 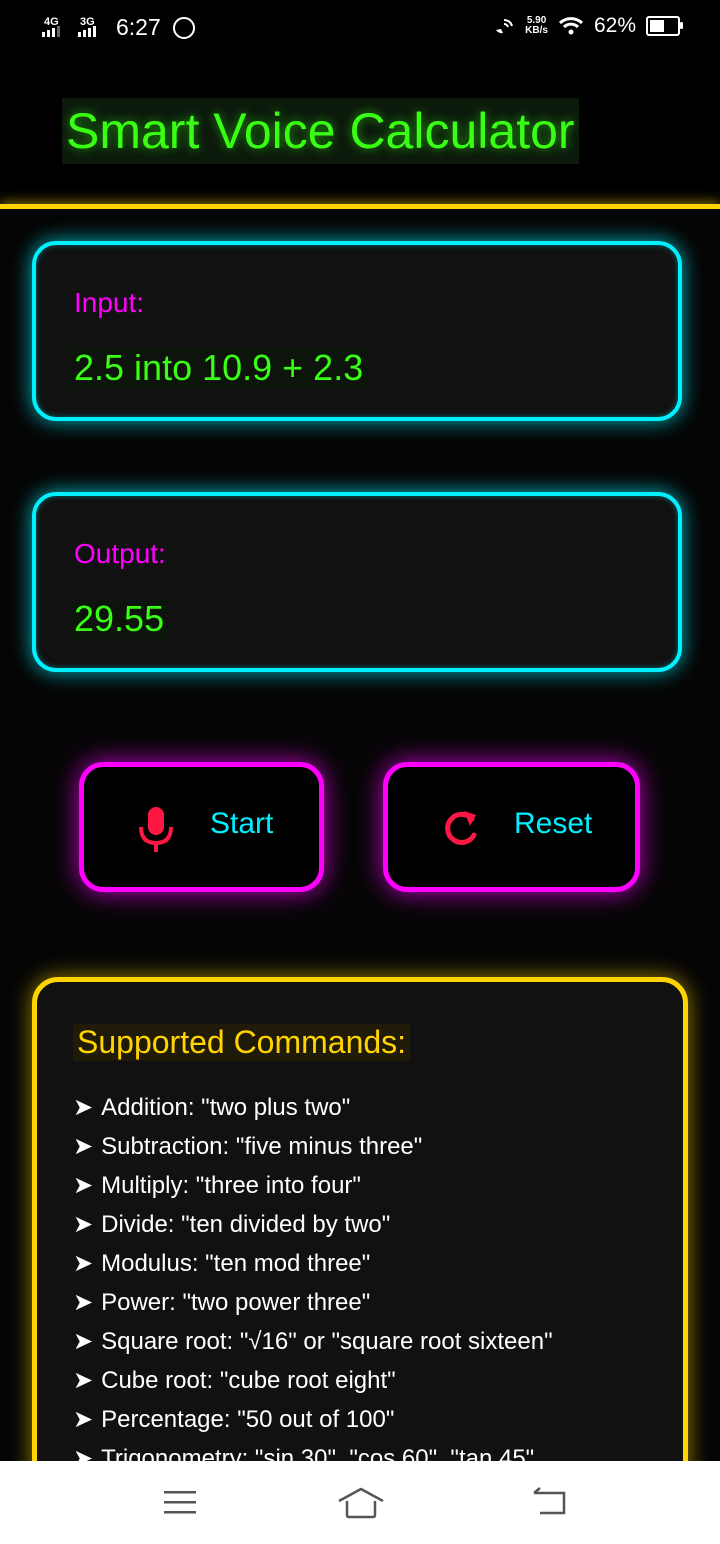 What do you see at coordinates (120, 553) in the screenshot?
I see `output-label: Output:` at bounding box center [120, 553].